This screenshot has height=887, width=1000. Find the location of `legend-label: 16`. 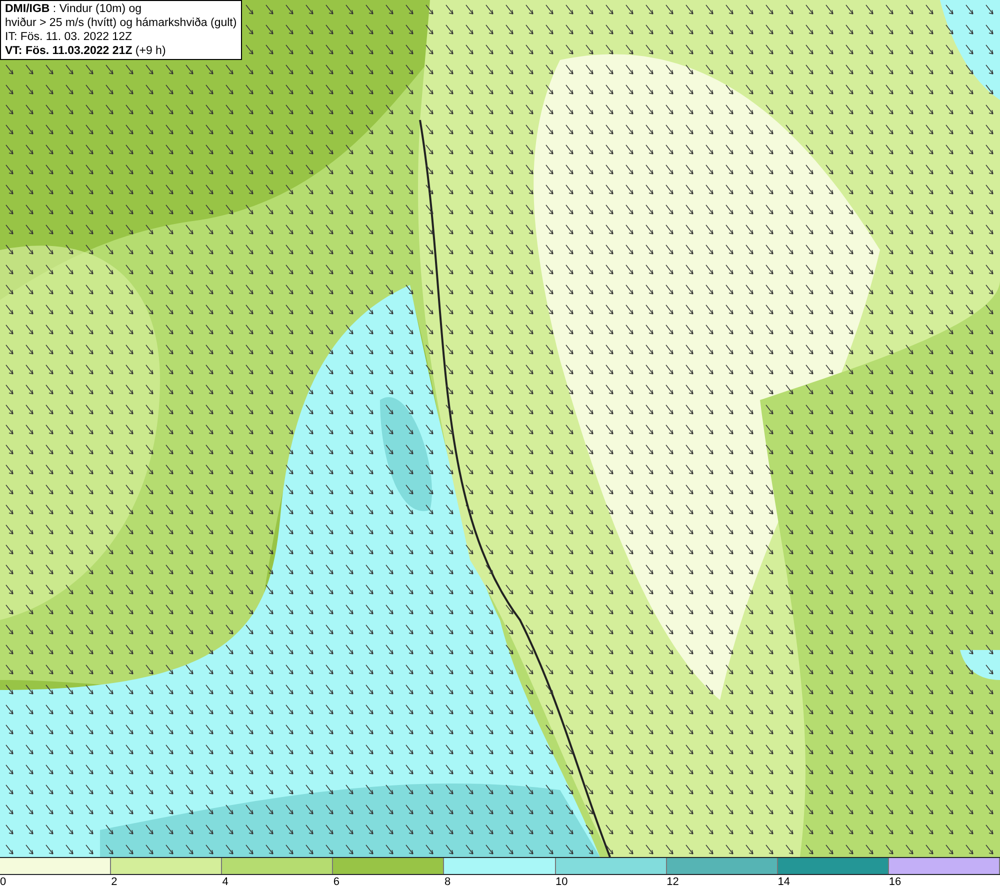

legend-label: 16 is located at coordinates (895, 881).